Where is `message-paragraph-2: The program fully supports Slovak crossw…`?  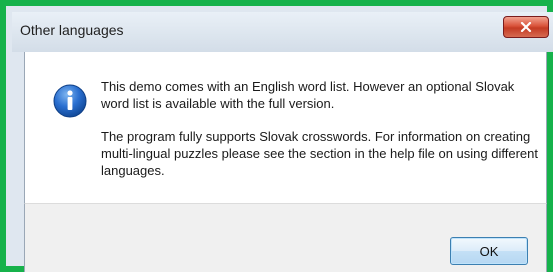 message-paragraph-2: The program fully supports Slovak crossw… is located at coordinates (319, 153).